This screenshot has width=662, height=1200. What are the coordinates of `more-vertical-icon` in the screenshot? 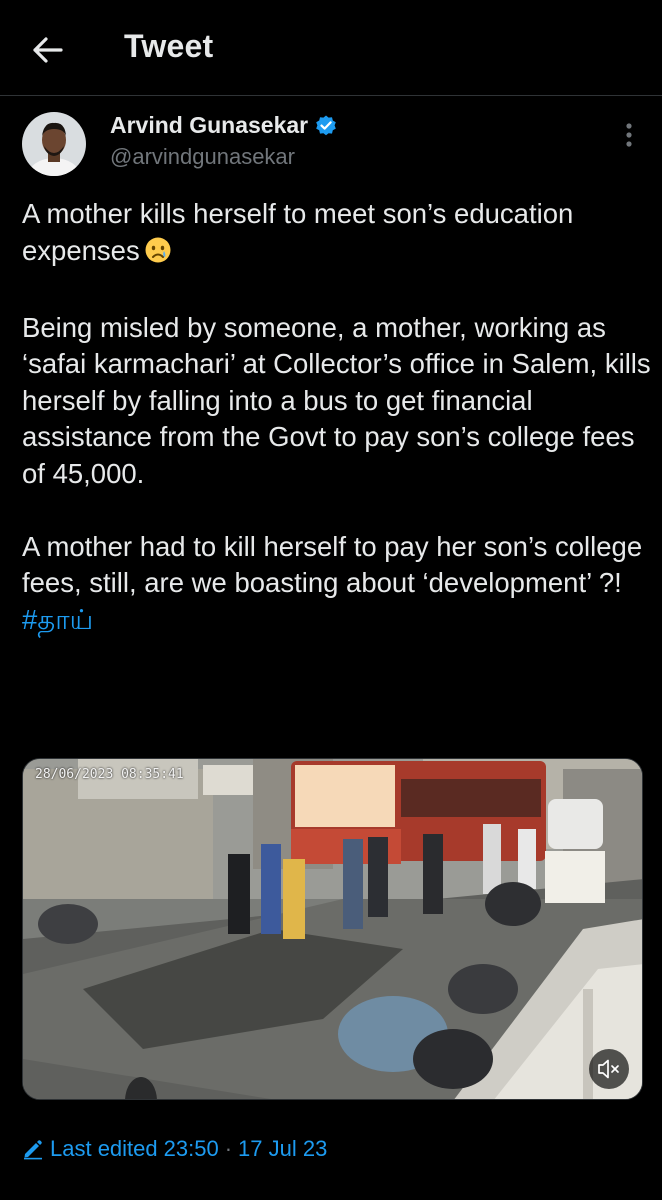 It's located at (629, 135).